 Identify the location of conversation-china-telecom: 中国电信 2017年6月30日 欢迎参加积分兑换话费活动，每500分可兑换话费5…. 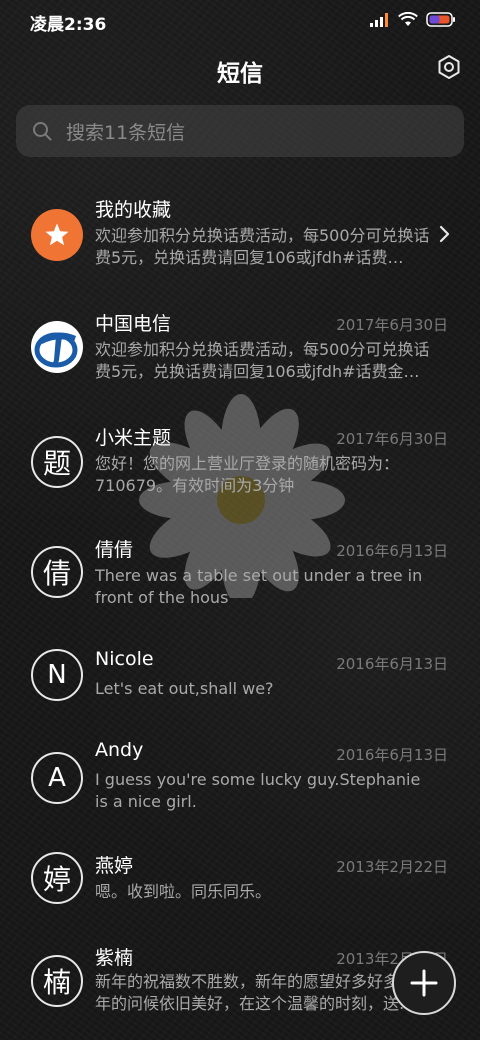
(240, 354).